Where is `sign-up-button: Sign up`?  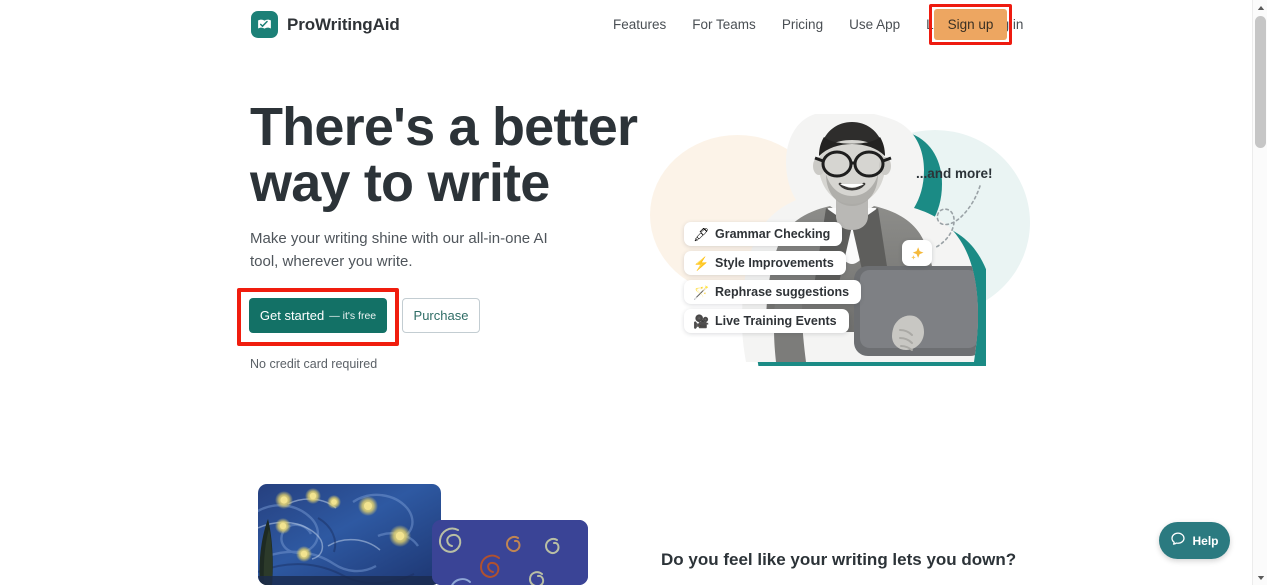 sign-up-button: Sign up is located at coordinates (970, 24).